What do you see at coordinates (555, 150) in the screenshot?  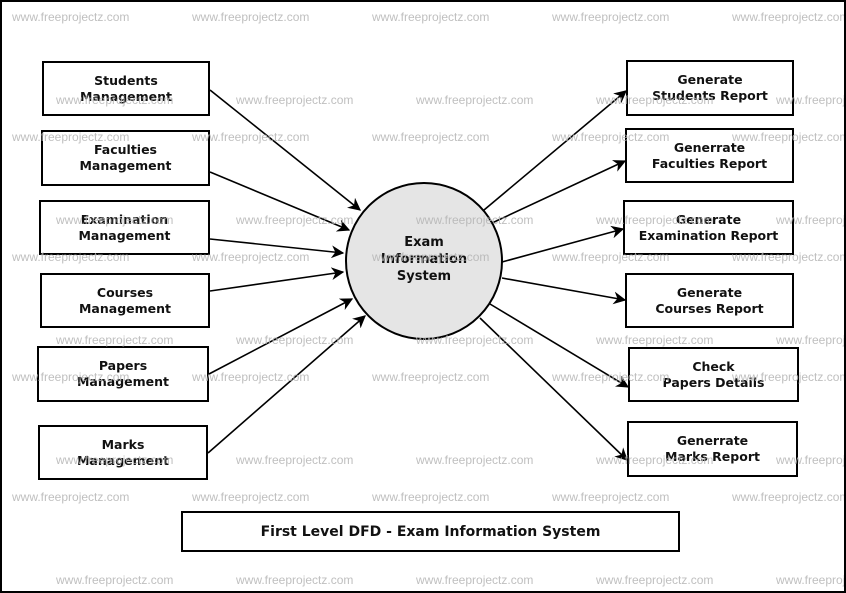 I see `flow-students-report-out` at bounding box center [555, 150].